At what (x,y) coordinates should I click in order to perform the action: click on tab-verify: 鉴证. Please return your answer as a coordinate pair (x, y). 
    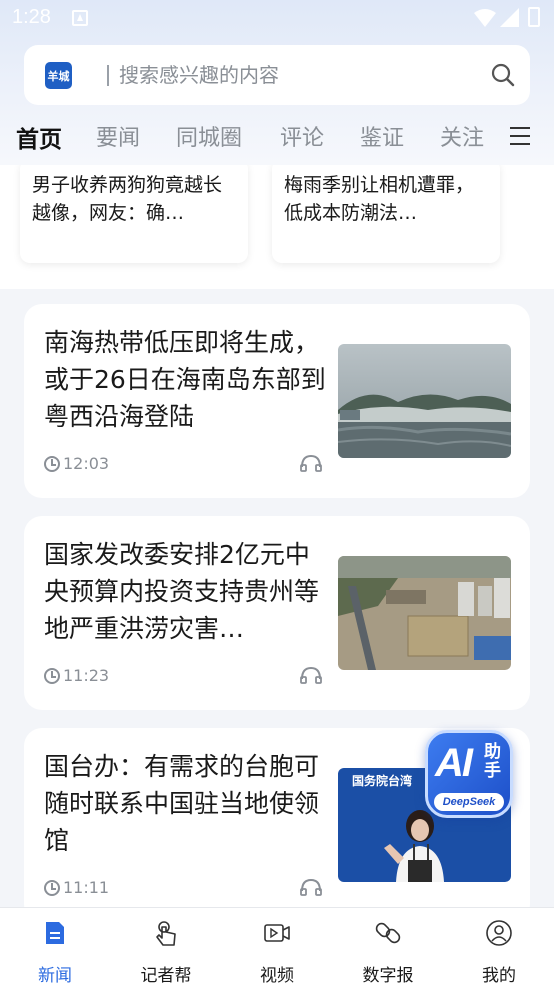
    Looking at the image, I should click on (382, 136).